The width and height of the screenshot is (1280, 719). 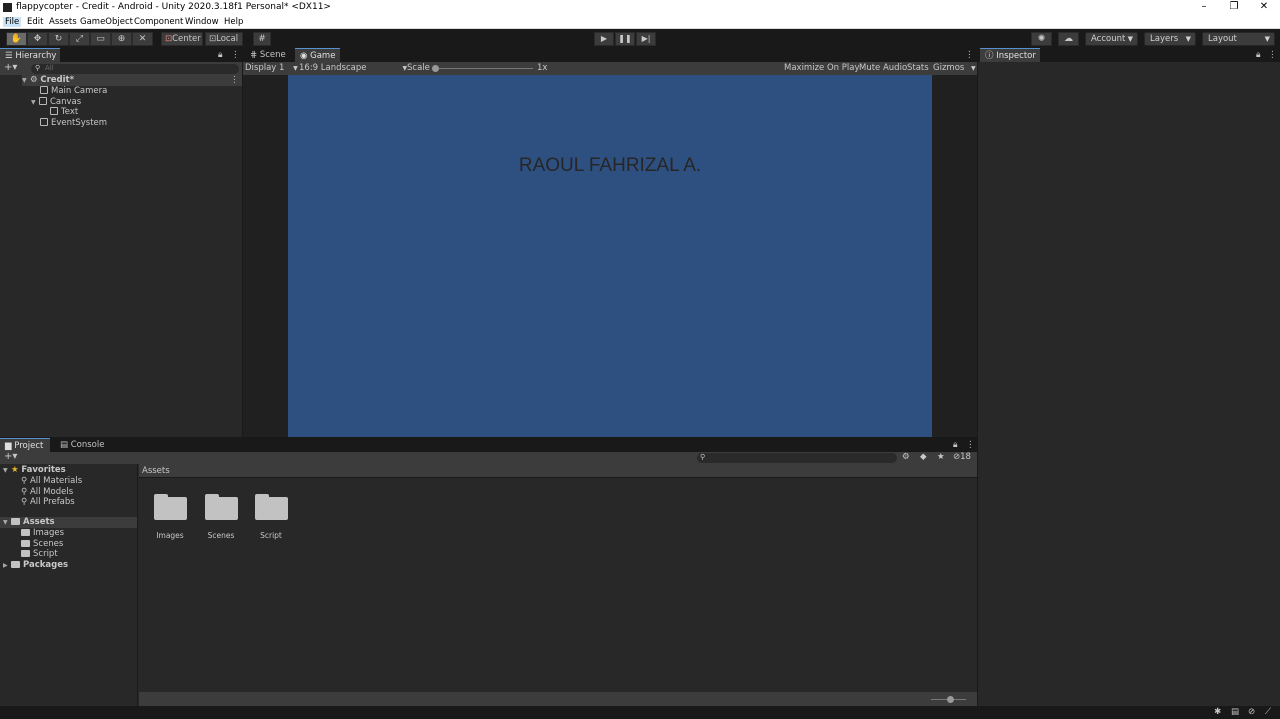 I want to click on favorites-header: ▼ ★ Favorites, so click(x=34, y=470).